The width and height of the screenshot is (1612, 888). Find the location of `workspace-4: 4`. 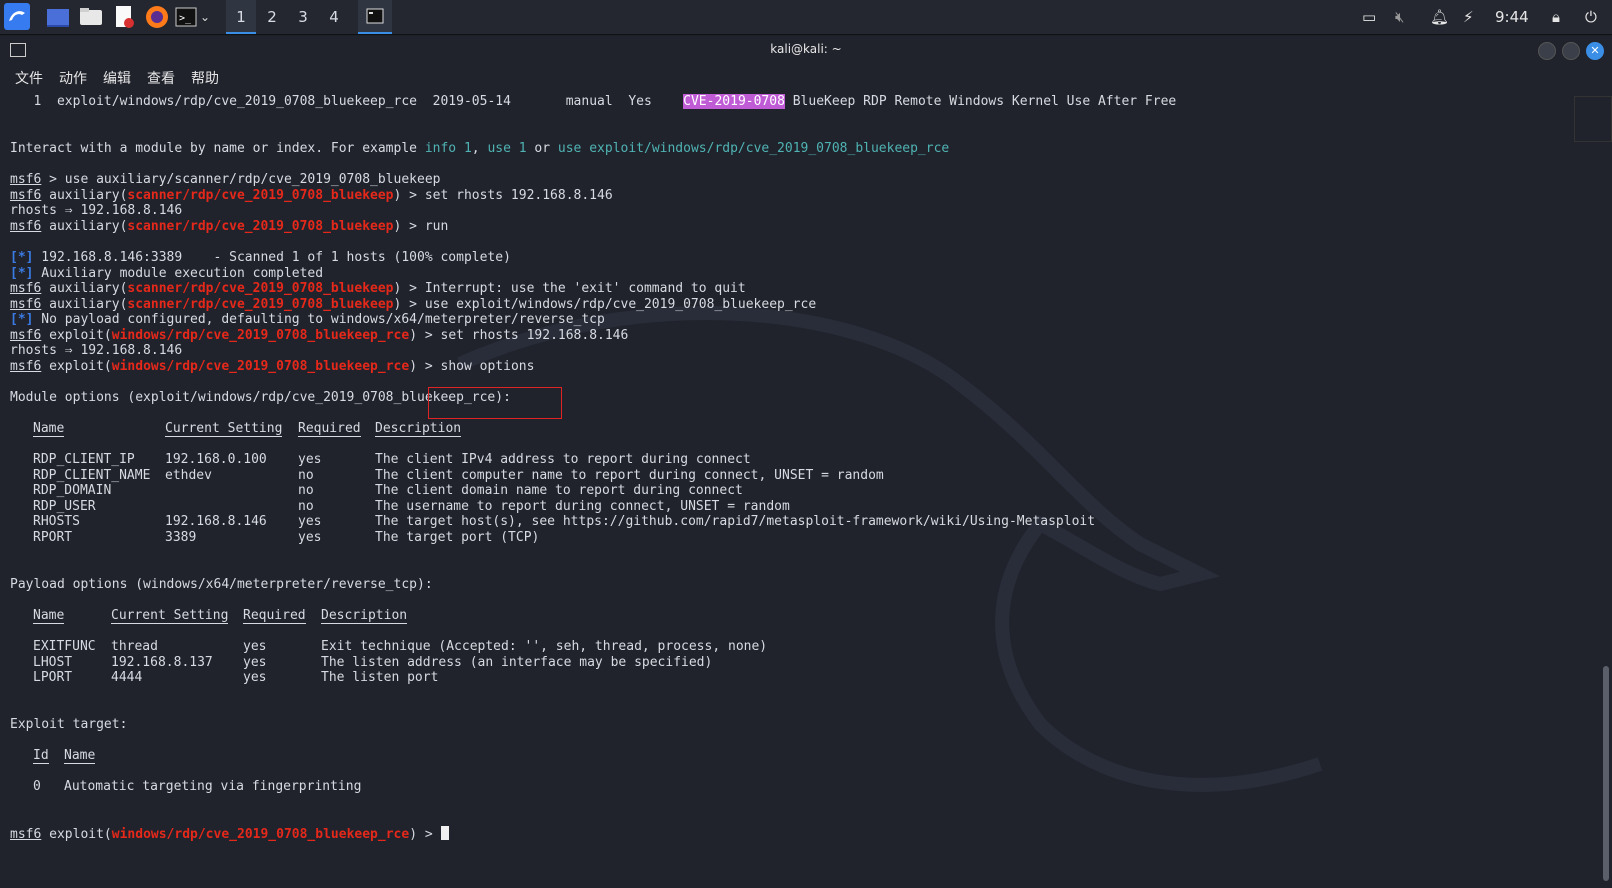

workspace-4: 4 is located at coordinates (334, 17).